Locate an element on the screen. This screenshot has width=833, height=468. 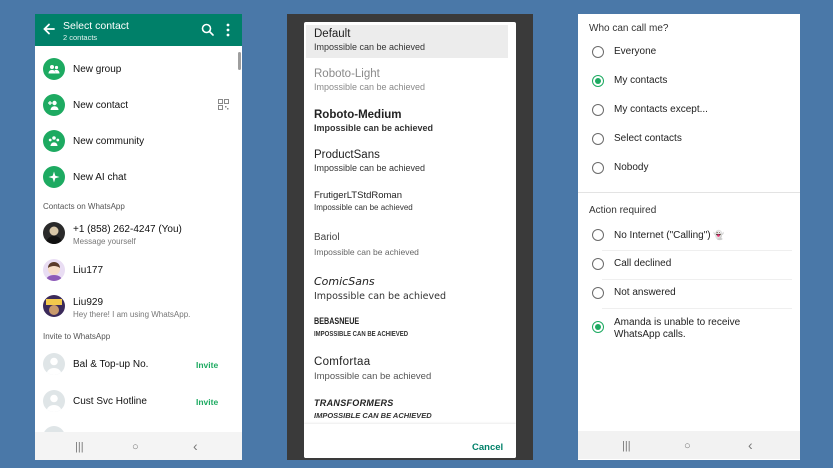
who-can-call-header: Who can call me? is located at coordinates (629, 28).